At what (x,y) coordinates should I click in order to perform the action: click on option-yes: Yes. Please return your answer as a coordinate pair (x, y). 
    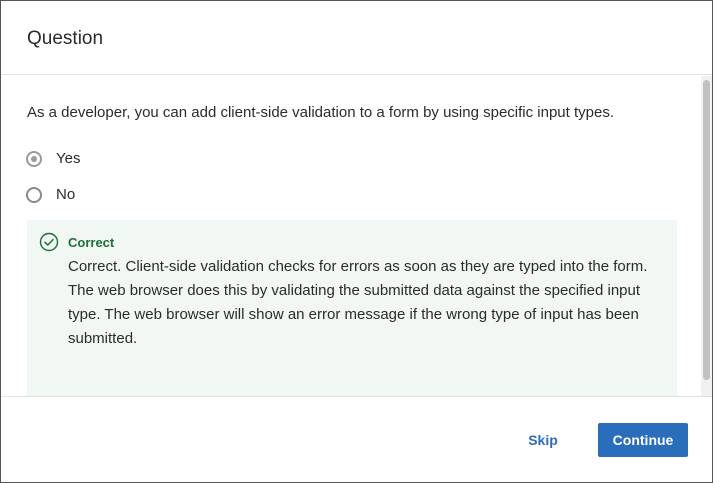
    Looking at the image, I should click on (53, 158).